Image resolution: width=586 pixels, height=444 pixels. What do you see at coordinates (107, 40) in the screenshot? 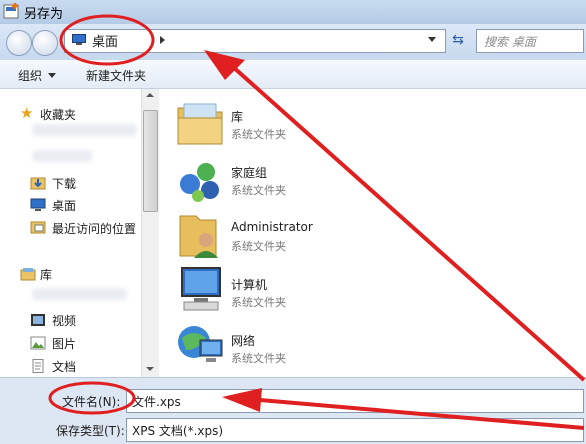
I see `annotation-ellipse-address` at bounding box center [107, 40].